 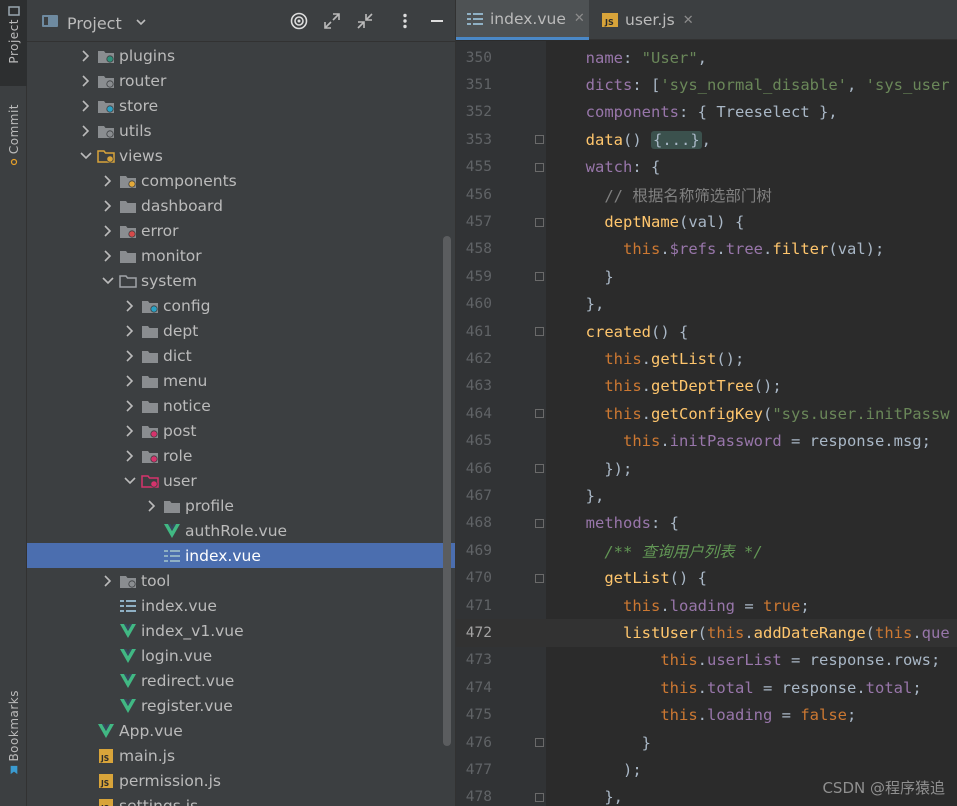 I want to click on hide-panel-icon, so click(x=437, y=21).